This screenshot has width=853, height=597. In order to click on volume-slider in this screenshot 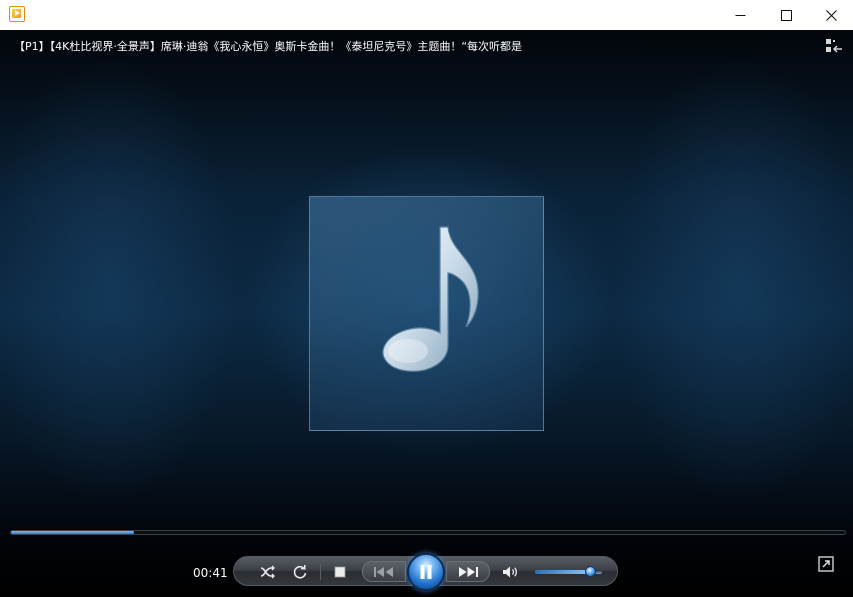, I will do `click(568, 571)`.